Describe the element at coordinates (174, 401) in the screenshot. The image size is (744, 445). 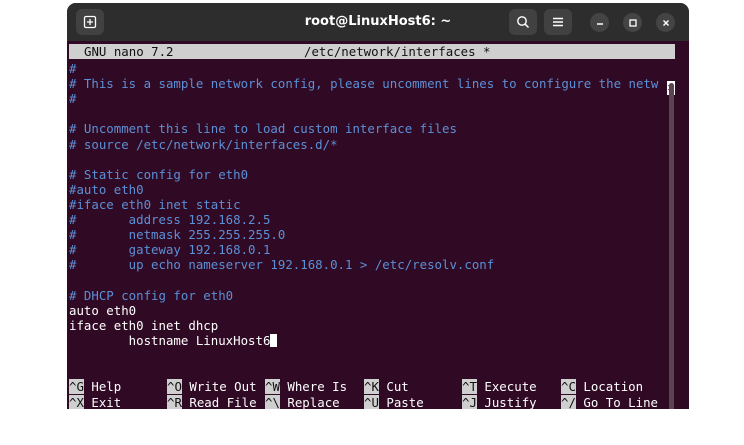
I see `shortcut-key: ^R` at that location.